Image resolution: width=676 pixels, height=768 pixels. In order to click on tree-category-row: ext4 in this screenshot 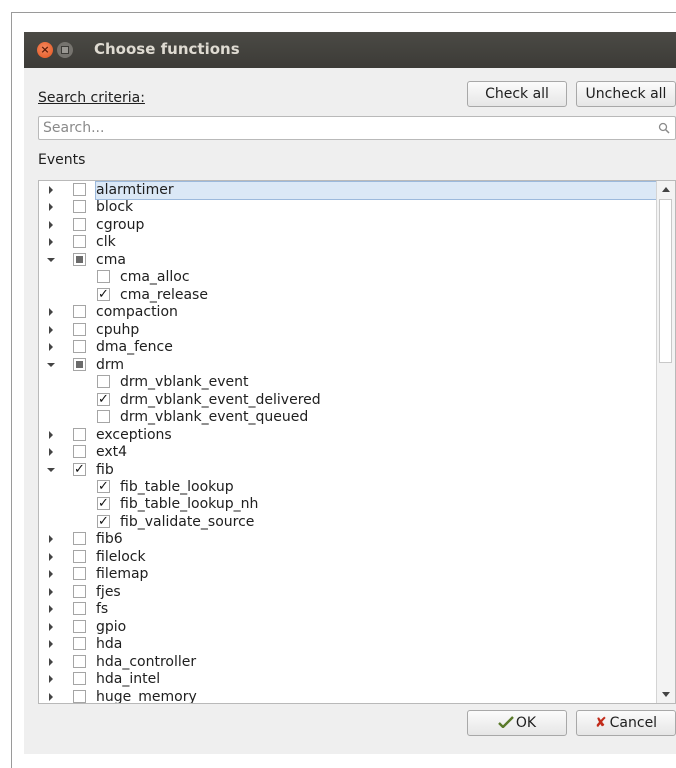, I will do `click(347, 452)`.